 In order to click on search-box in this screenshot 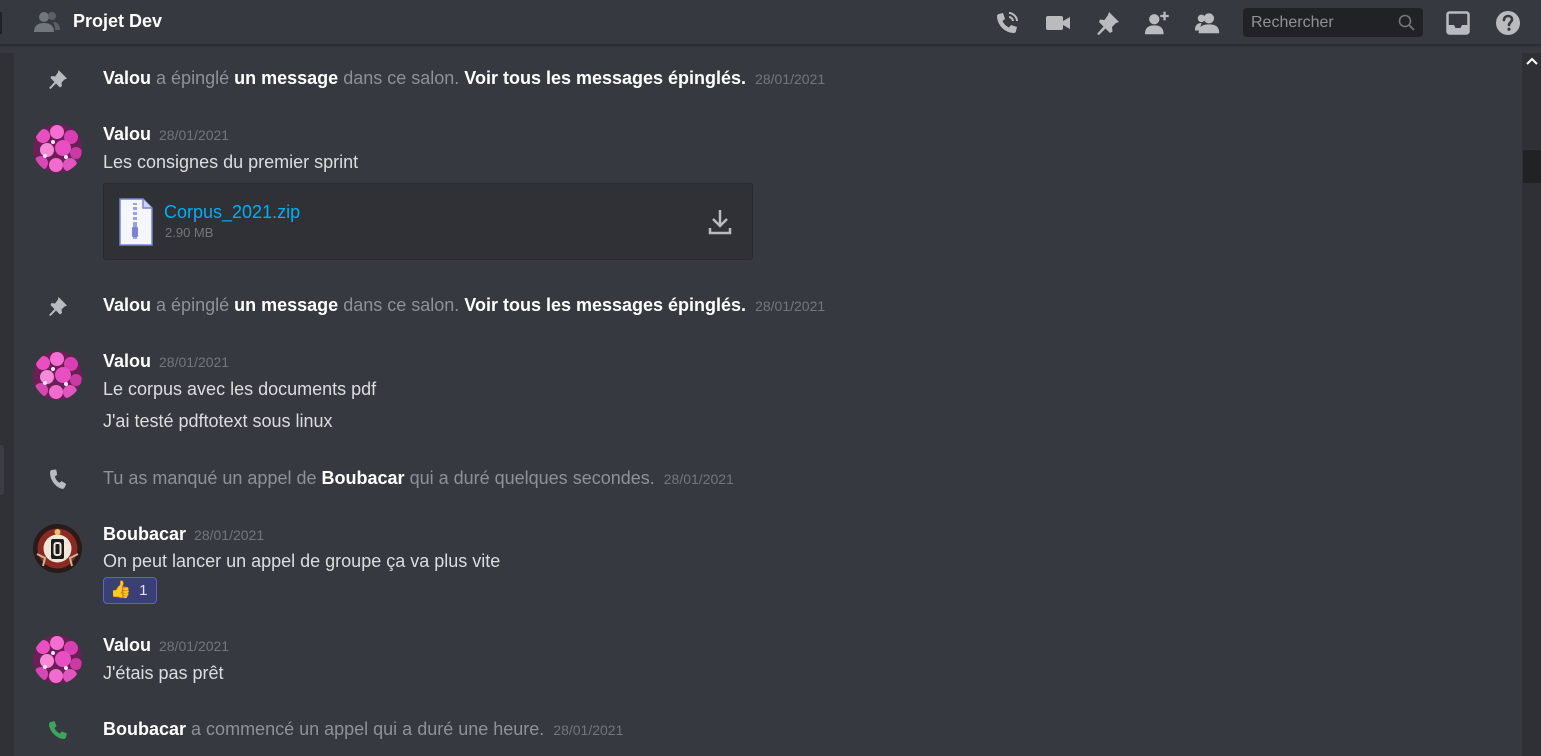, I will do `click(1333, 22)`.